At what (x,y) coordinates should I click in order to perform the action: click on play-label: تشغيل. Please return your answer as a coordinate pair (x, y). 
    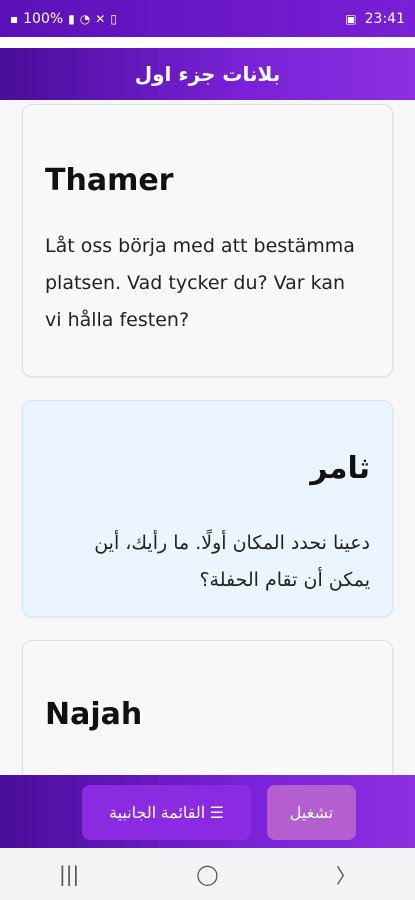
    Looking at the image, I should click on (311, 813).